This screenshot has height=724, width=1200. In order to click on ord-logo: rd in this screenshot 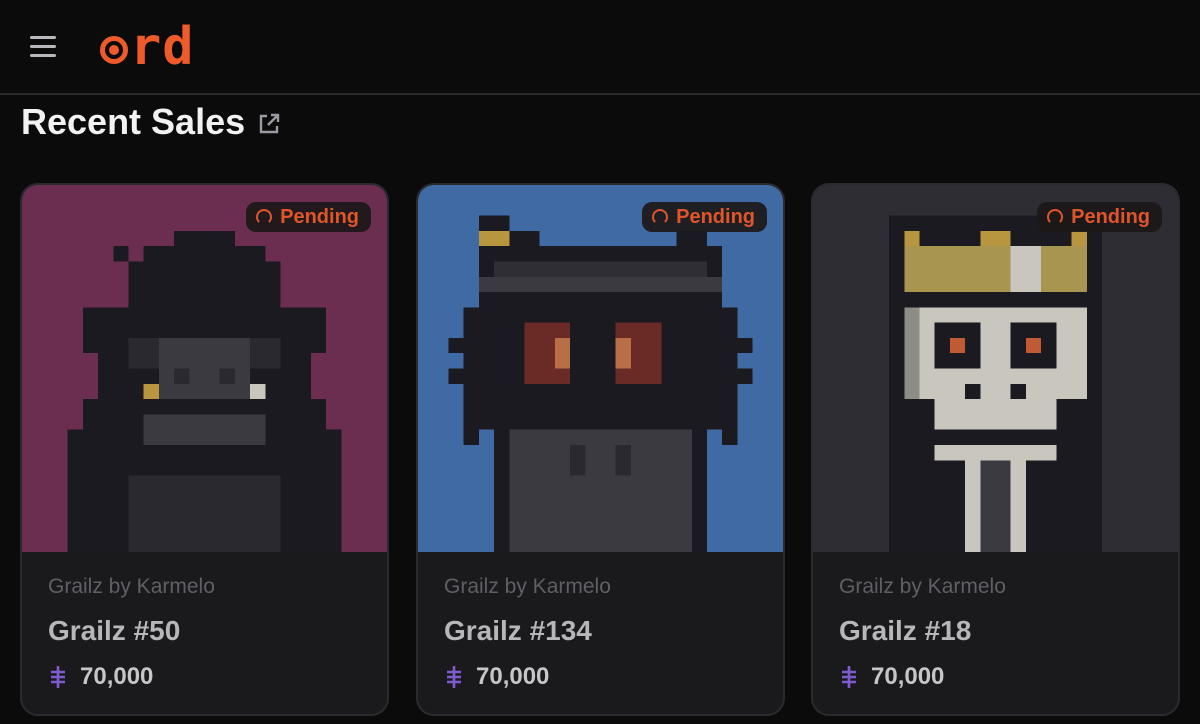, I will do `click(147, 47)`.